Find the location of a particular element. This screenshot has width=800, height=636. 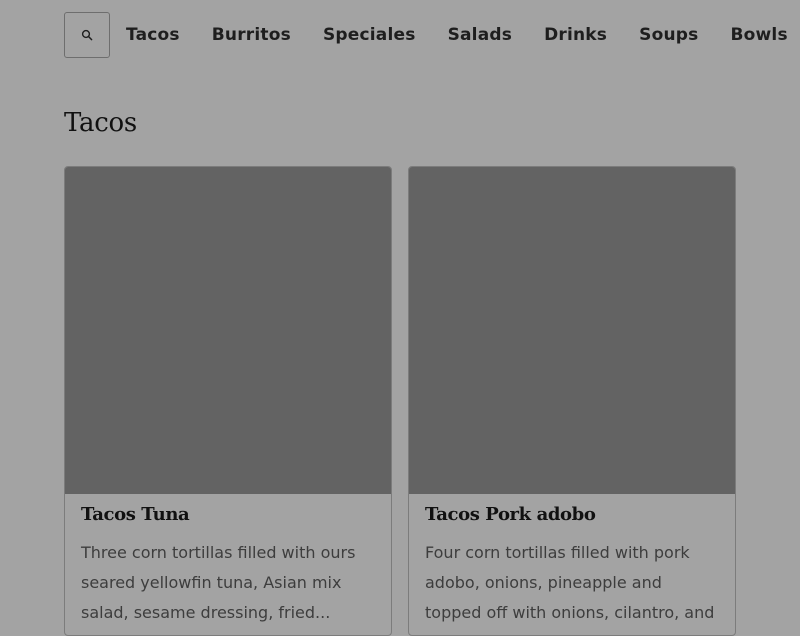

nav-item-speciales: Speciales is located at coordinates (369, 35).